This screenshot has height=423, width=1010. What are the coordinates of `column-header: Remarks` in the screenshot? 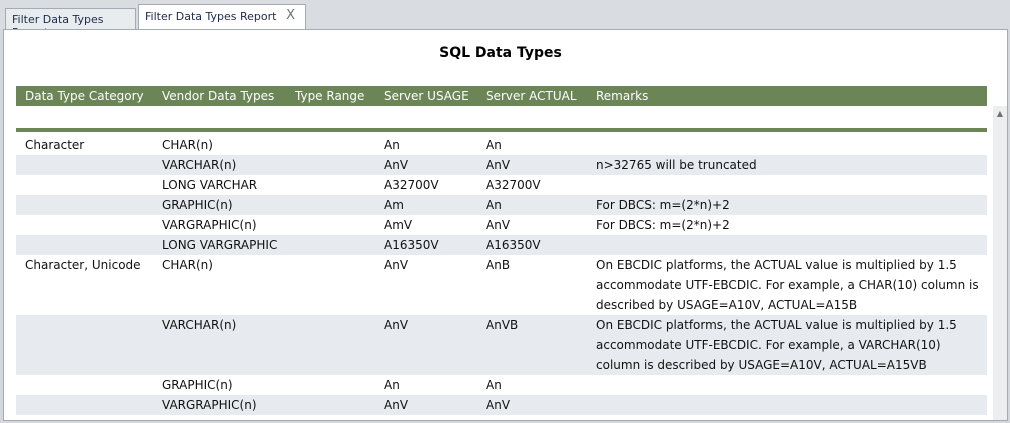 It's located at (622, 96).